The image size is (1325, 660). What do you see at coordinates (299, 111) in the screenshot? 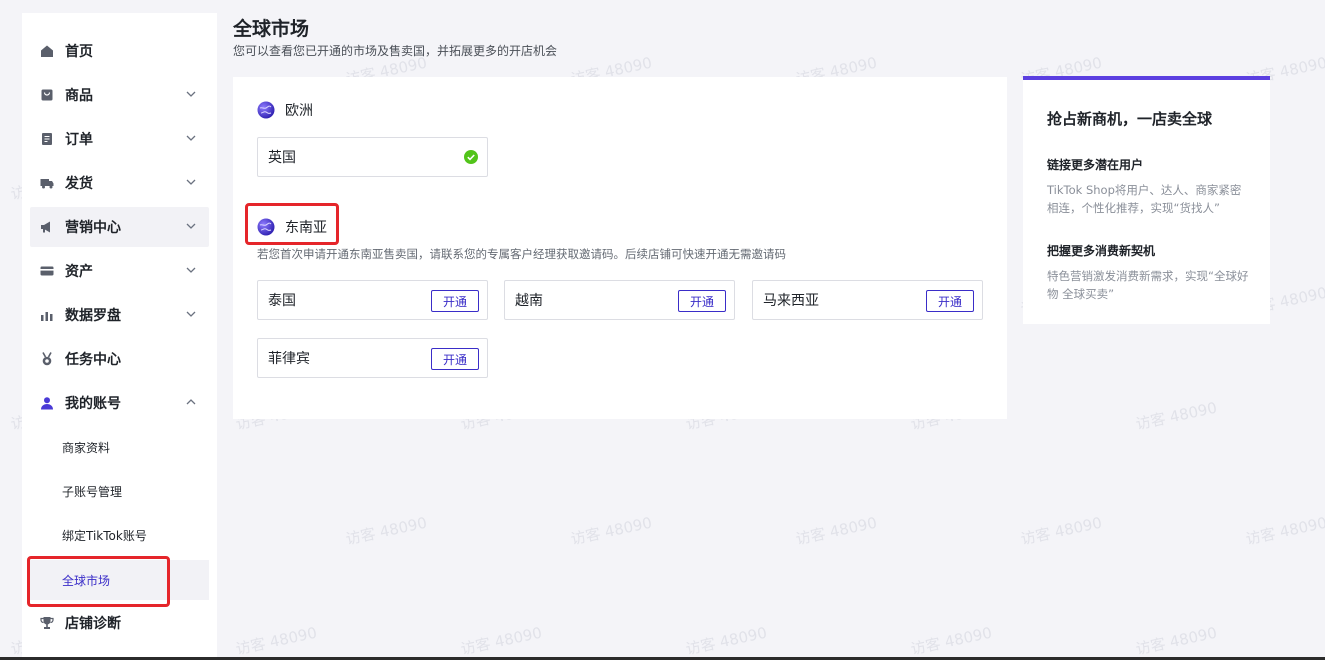
I see `region-name: 欧洲` at bounding box center [299, 111].